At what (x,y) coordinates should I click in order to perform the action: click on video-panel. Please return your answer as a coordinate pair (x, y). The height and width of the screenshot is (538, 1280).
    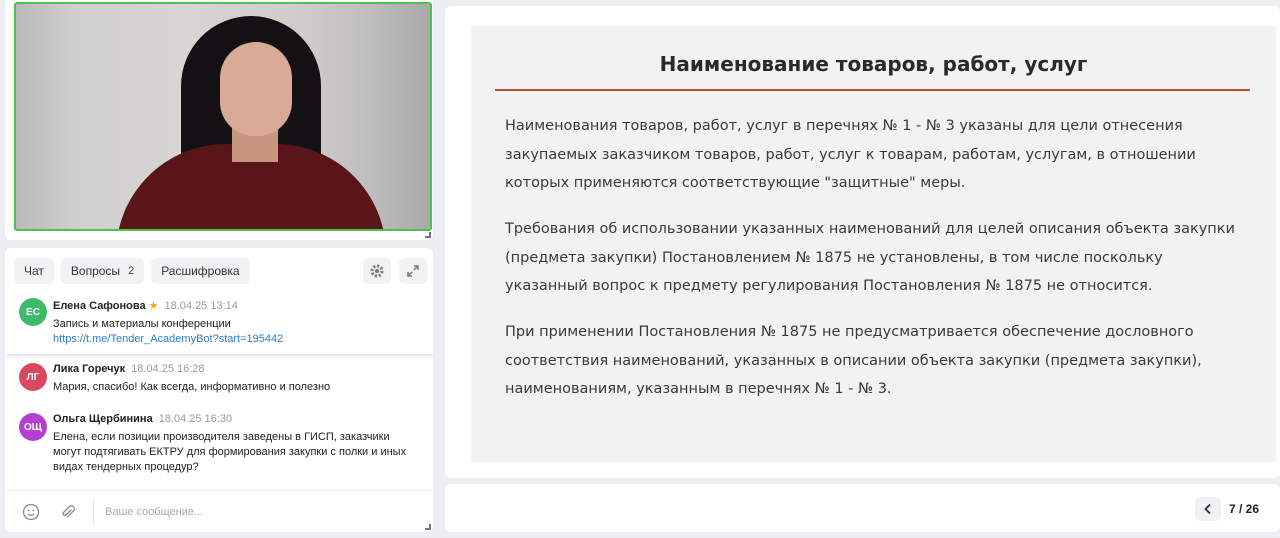
    Looking at the image, I should click on (219, 120).